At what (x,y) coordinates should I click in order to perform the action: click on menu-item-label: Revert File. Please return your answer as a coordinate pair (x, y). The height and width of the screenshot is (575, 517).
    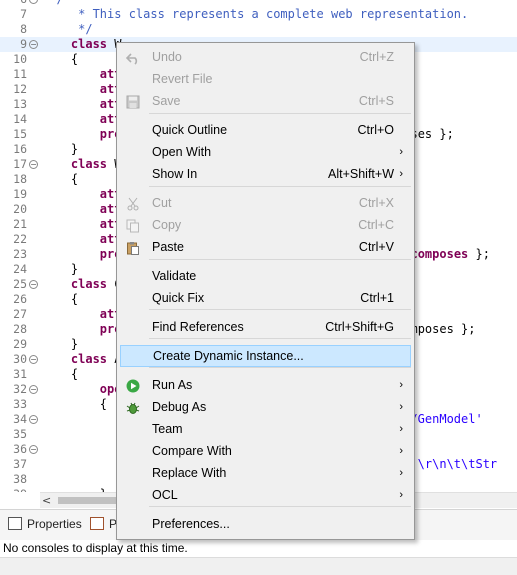
    Looking at the image, I should click on (182, 79).